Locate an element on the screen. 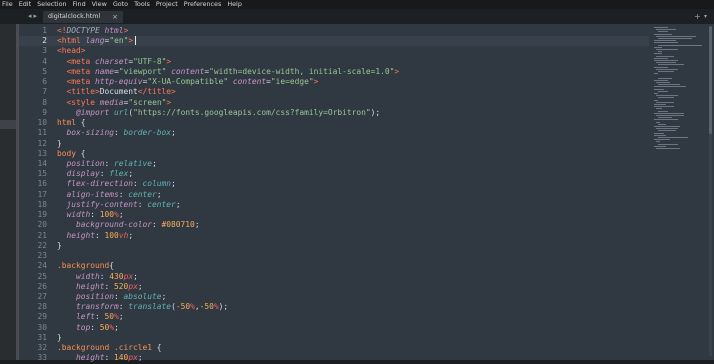  code-line: 1 <!DOCTYPE html> is located at coordinates (334, 31).